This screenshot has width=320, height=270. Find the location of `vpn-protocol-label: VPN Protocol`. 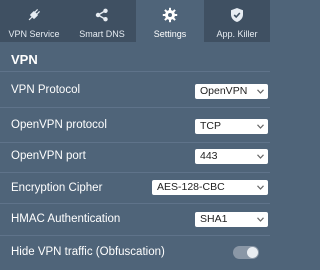

vpn-protocol-label: VPN Protocol is located at coordinates (46, 90).